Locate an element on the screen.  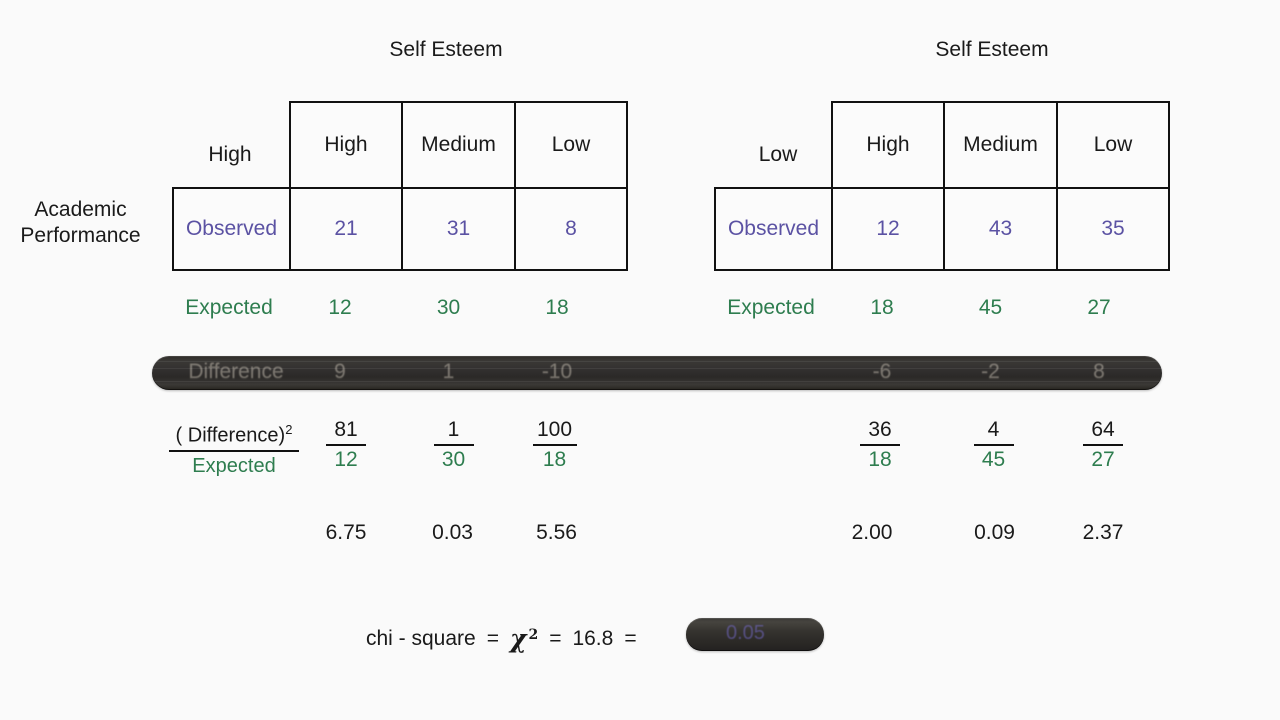
right-column-header-high: High is located at coordinates (888, 145).